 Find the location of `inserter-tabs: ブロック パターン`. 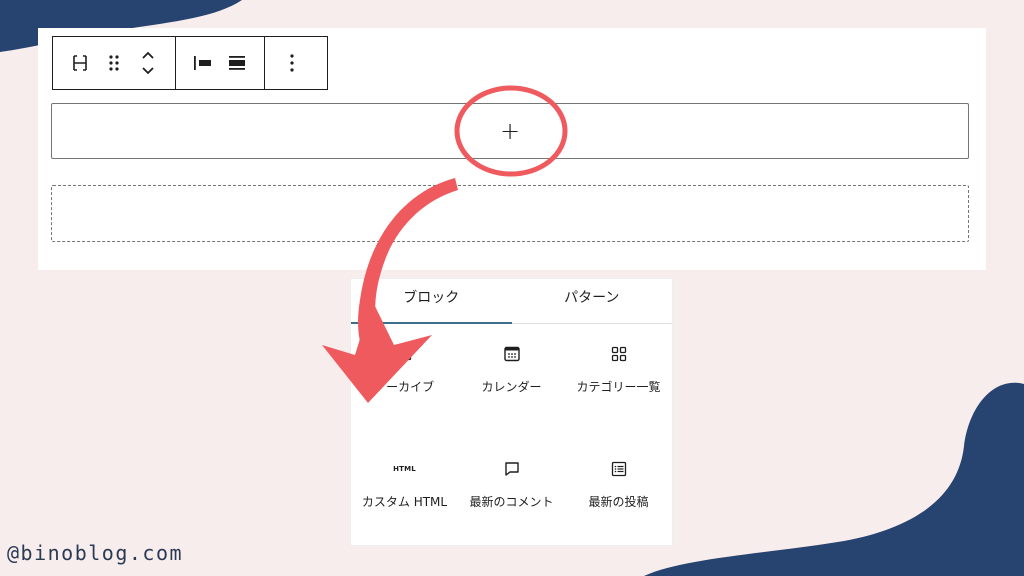

inserter-tabs: ブロック パターン is located at coordinates (511, 301).